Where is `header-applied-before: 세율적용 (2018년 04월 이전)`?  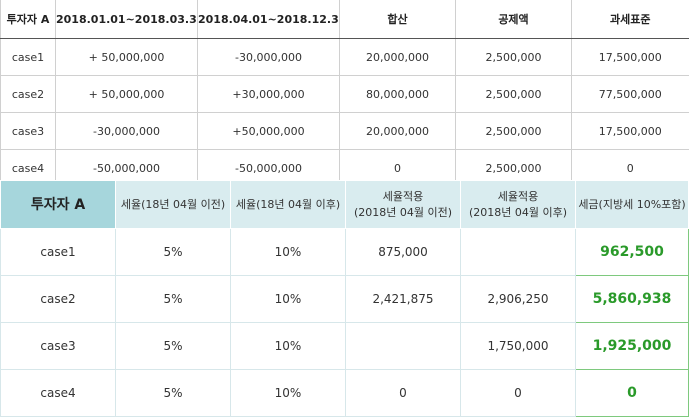 header-applied-before: 세율적용 (2018년 04월 이전) is located at coordinates (403, 204).